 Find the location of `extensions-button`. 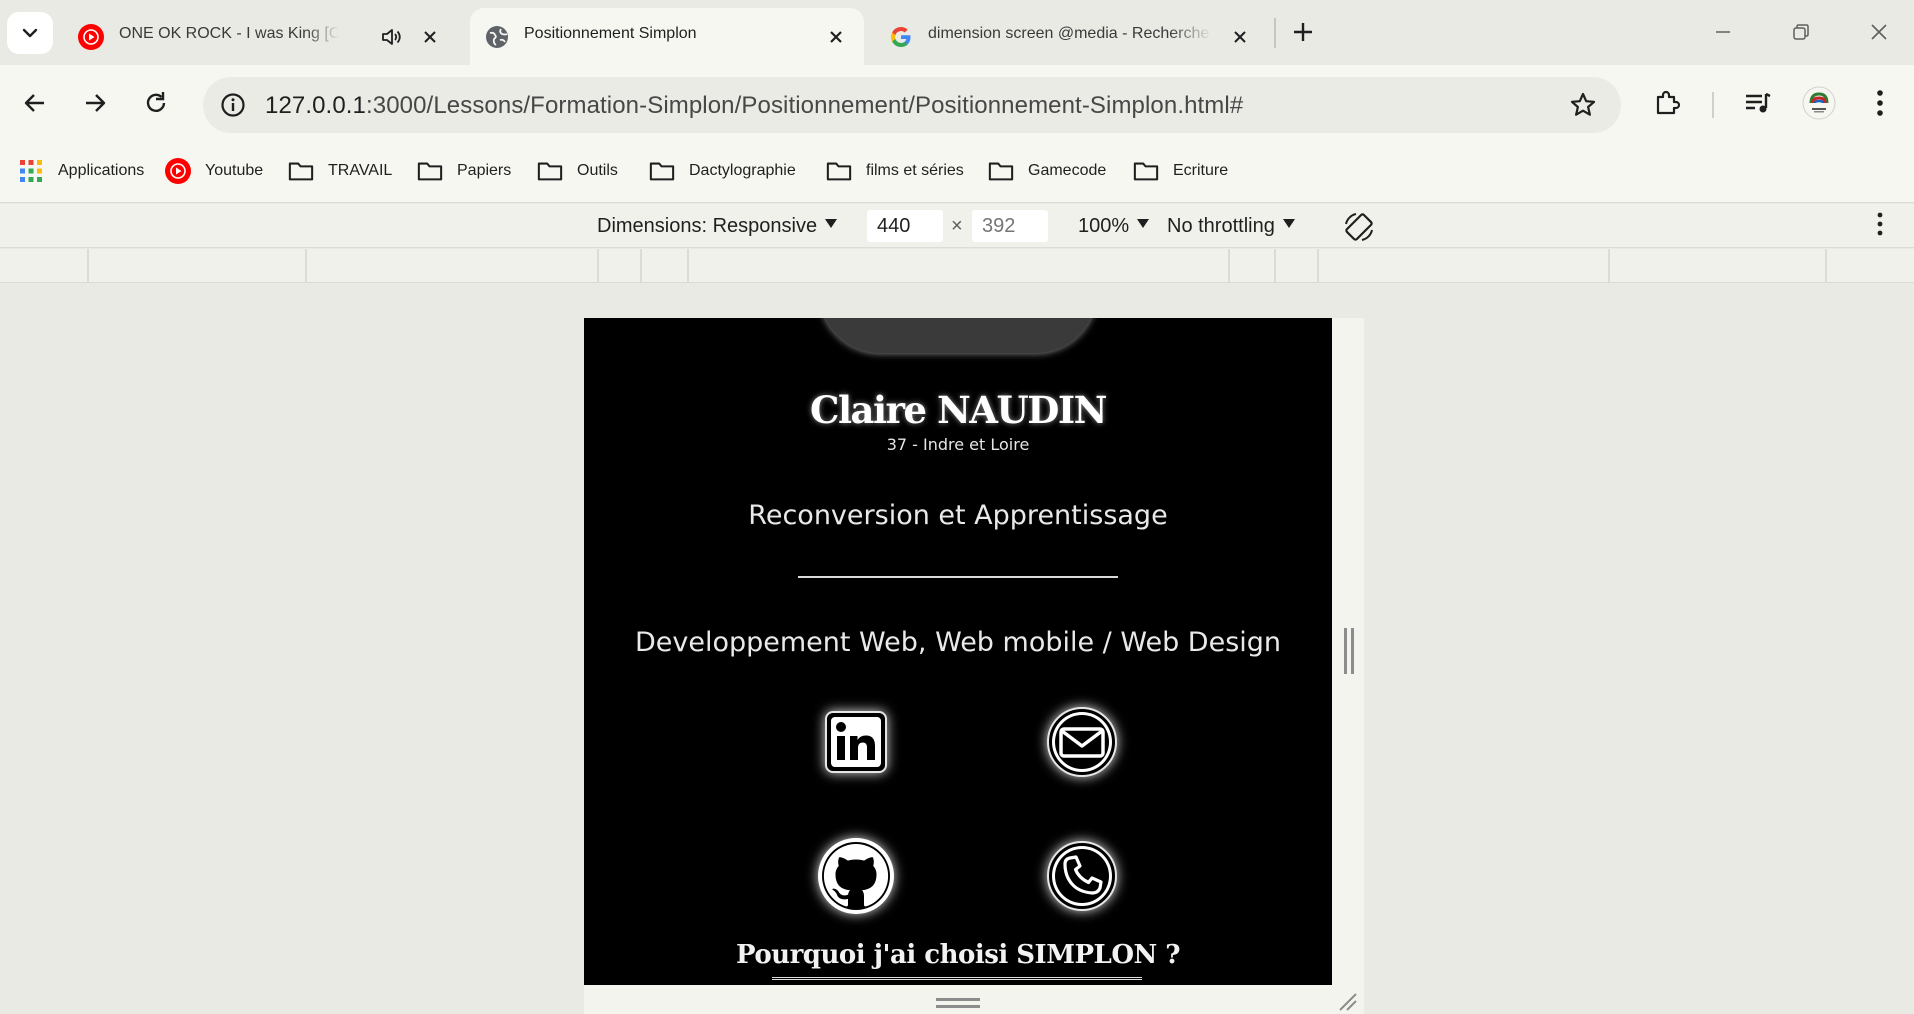

extensions-button is located at coordinates (1668, 103).